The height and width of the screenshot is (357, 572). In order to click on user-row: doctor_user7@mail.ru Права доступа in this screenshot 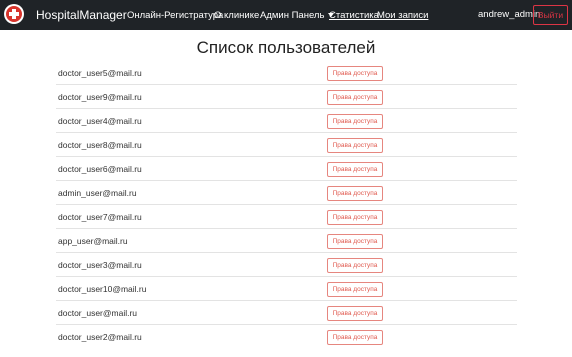, I will do `click(286, 217)`.